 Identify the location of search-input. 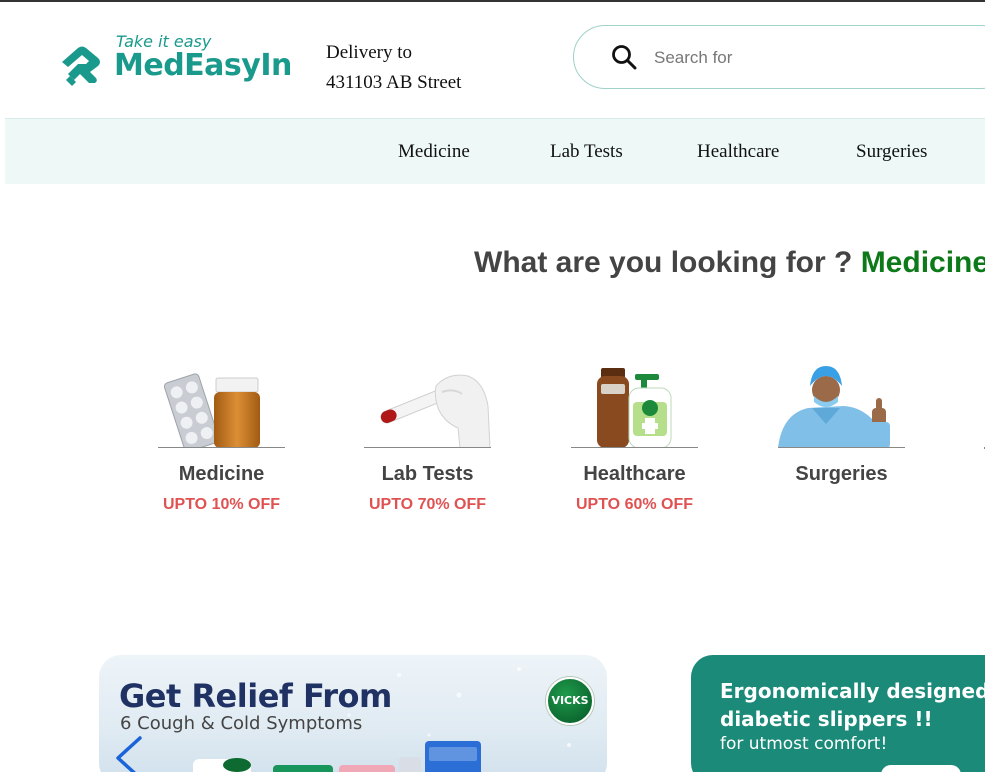
(804, 58).